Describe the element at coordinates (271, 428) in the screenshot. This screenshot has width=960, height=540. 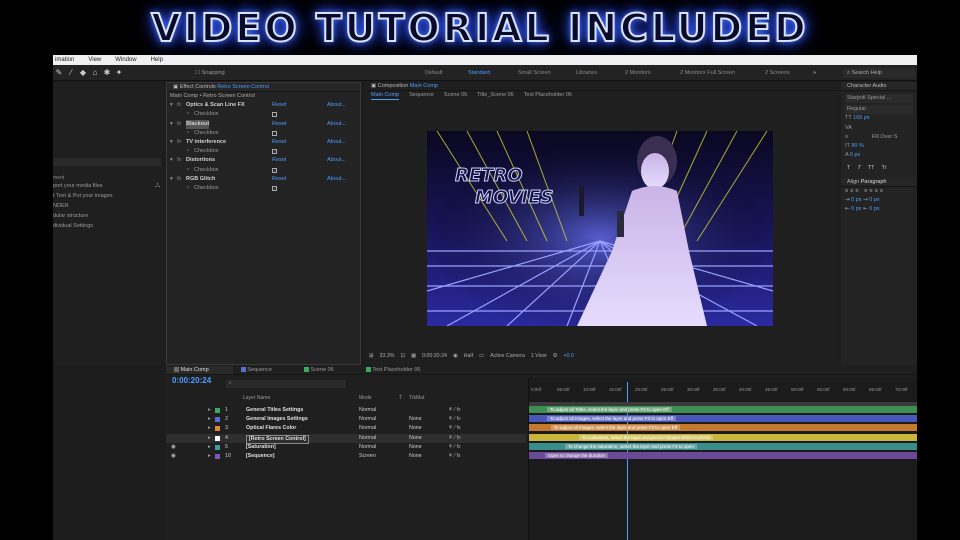
I see `layer-name: Optical Flares Color` at that location.